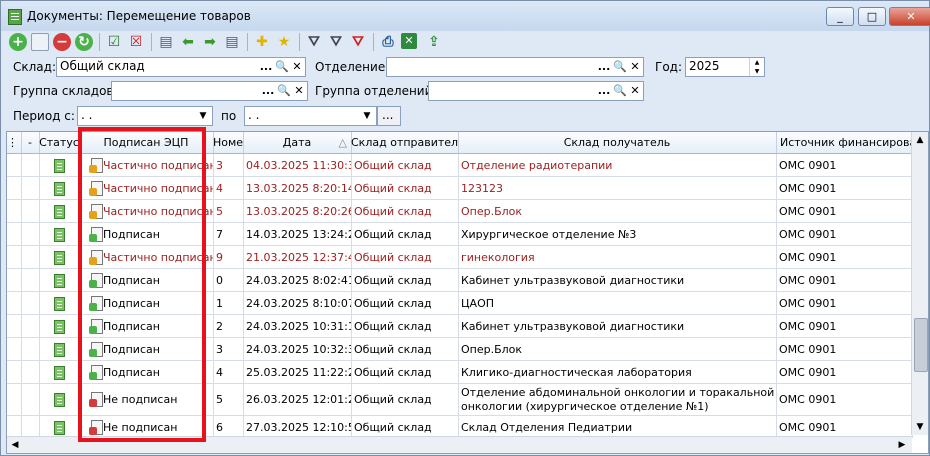 The image size is (930, 456). Describe the element at coordinates (114, 42) in the screenshot. I see `check-document-icon: ☑` at that location.